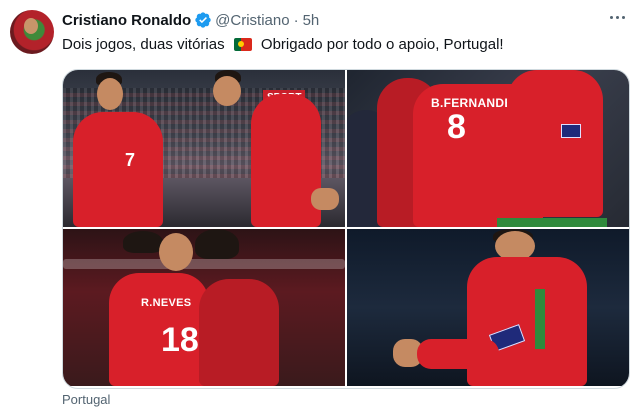 The image size is (640, 420). Describe the element at coordinates (86, 399) in the screenshot. I see `location-tag: Portugal` at that location.